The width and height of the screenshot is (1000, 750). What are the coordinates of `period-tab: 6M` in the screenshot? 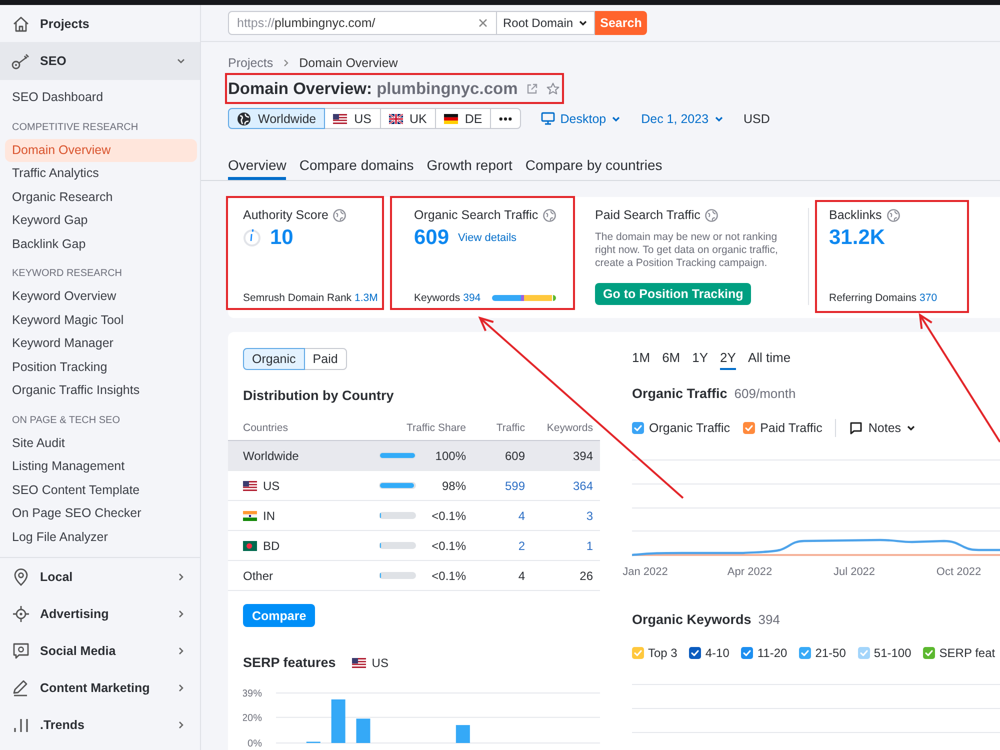 It's located at (671, 360).